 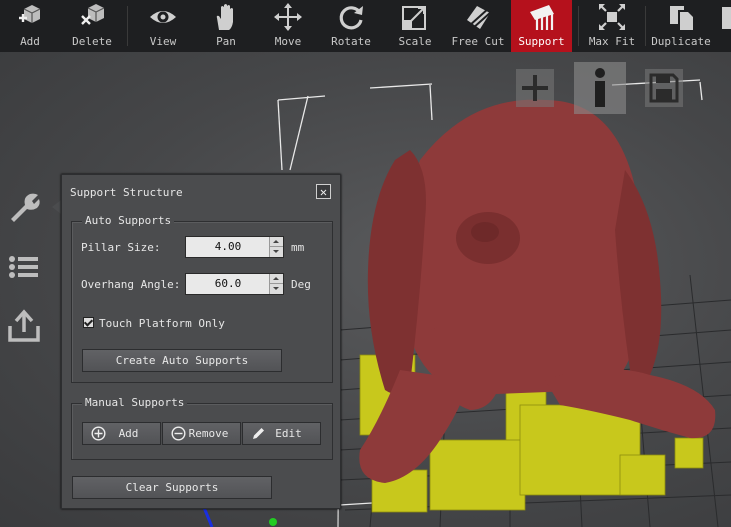 I want to click on clear-supports-button: Clear Supports, so click(x=172, y=487).